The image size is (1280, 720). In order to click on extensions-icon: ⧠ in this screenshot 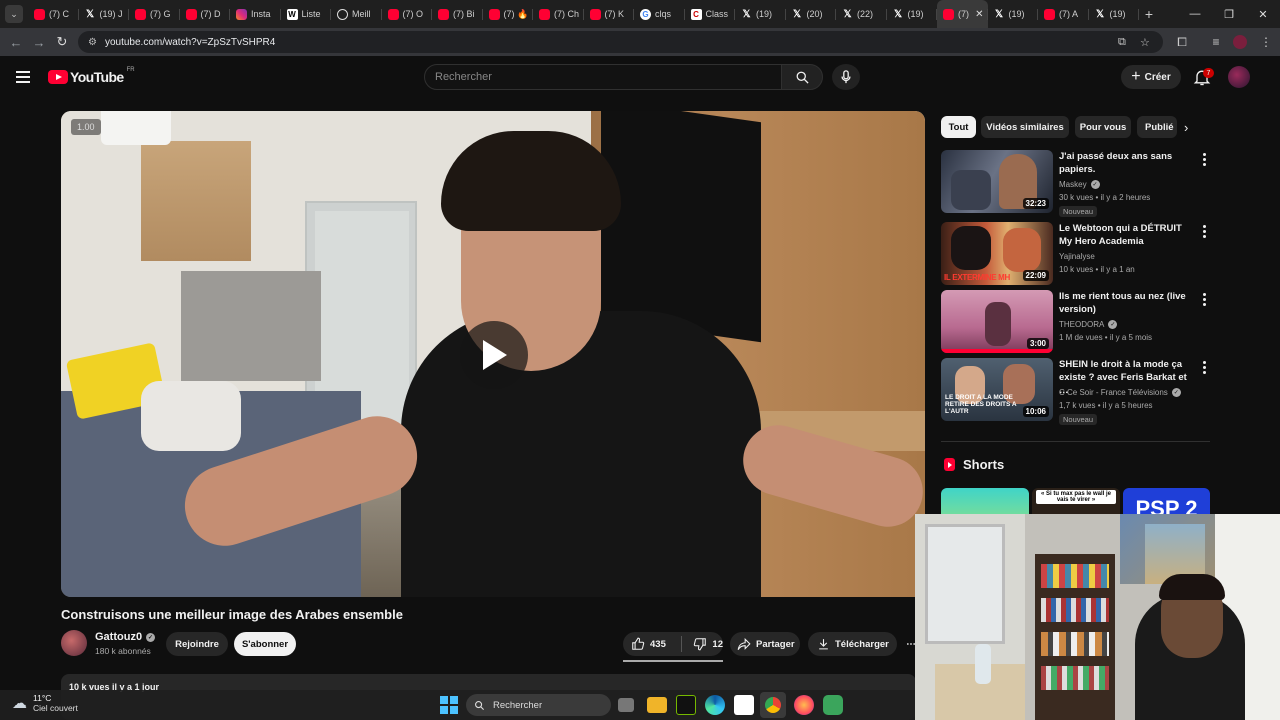, I will do `click(1182, 42)`.